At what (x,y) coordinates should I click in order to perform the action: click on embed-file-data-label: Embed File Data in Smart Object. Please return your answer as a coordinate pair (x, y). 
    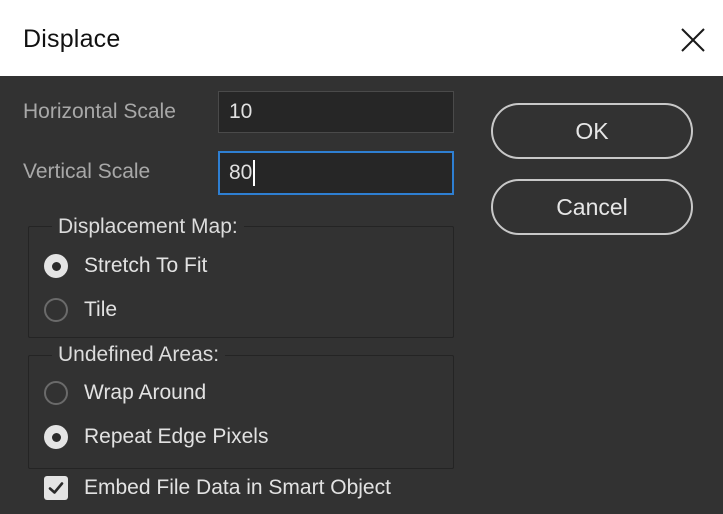
    Looking at the image, I should click on (237, 487).